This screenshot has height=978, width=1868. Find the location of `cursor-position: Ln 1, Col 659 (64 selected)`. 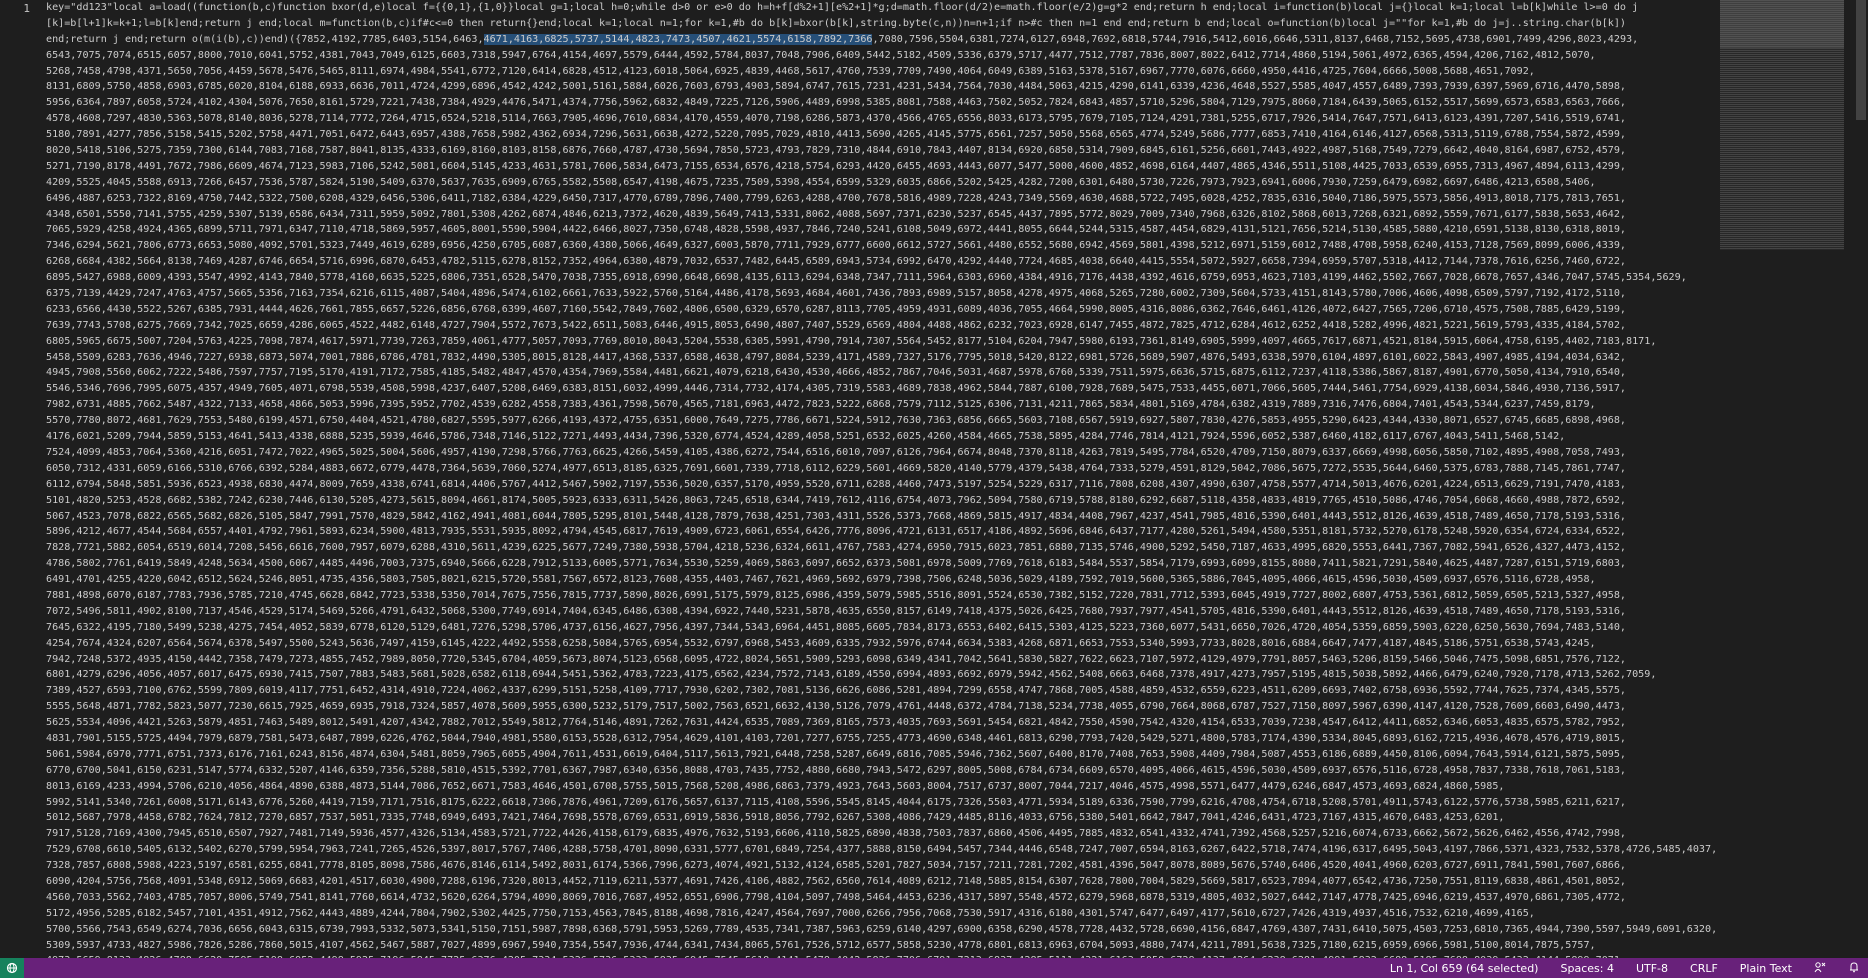

cursor-position: Ln 1, Col 659 (64 selected) is located at coordinates (1464, 968).